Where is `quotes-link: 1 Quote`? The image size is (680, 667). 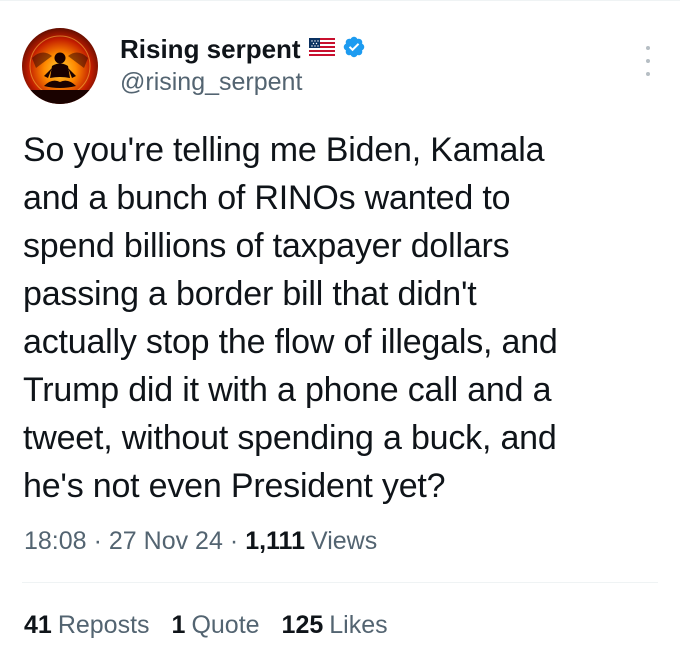 quotes-link: 1 Quote is located at coordinates (216, 625).